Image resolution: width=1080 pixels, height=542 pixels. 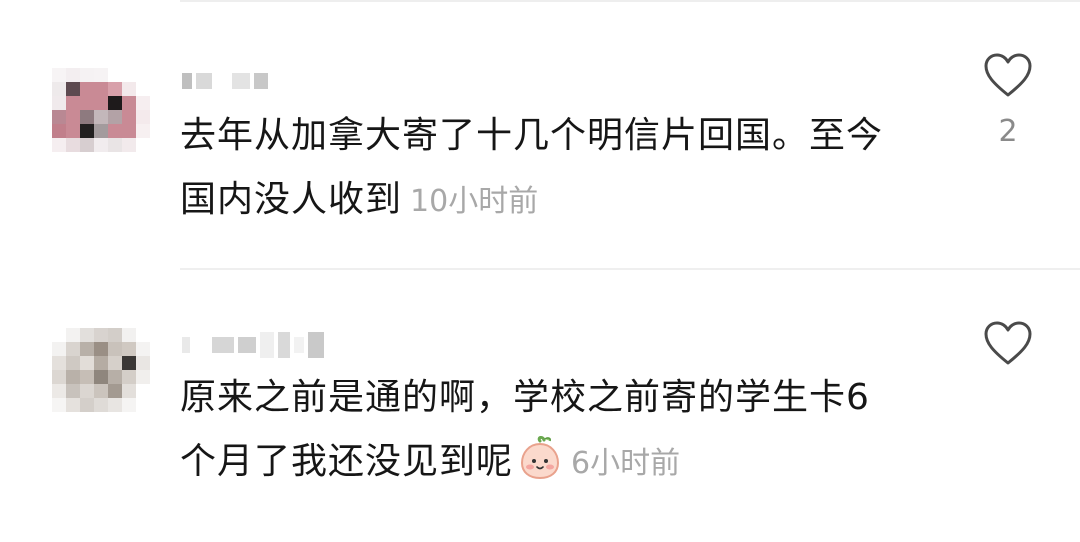 I want to click on comment-line: 国内没人收到, so click(x=291, y=199).